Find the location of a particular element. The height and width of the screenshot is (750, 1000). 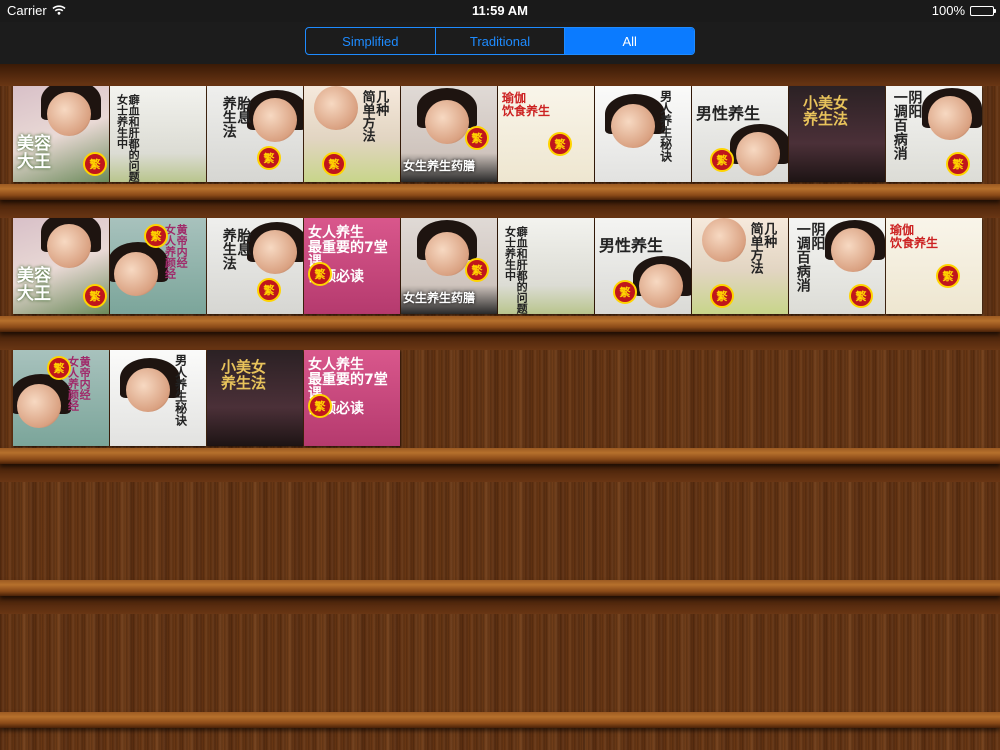

status-time: 11:59 AM is located at coordinates (500, 10).